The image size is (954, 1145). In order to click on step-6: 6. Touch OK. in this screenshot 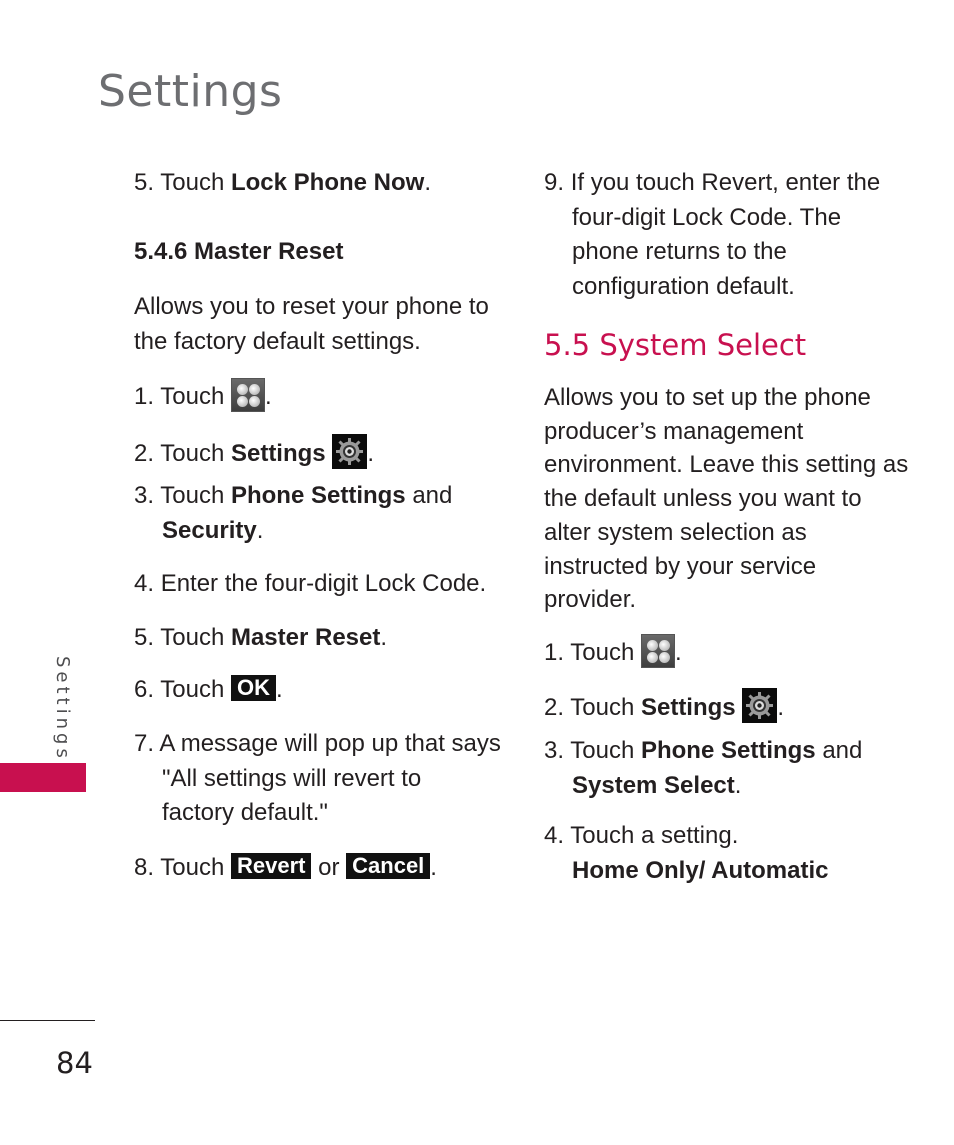, I will do `click(208, 690)`.